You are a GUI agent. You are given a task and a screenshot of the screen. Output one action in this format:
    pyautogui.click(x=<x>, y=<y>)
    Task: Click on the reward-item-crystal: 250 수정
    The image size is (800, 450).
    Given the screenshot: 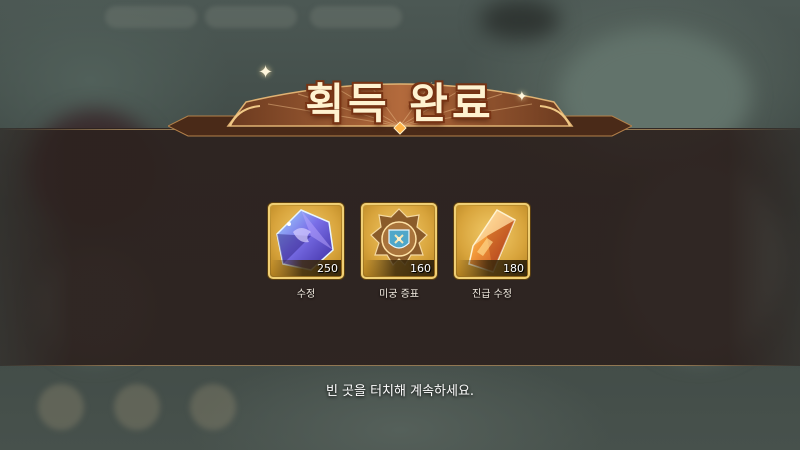 What is the action you would take?
    pyautogui.click(x=306, y=251)
    